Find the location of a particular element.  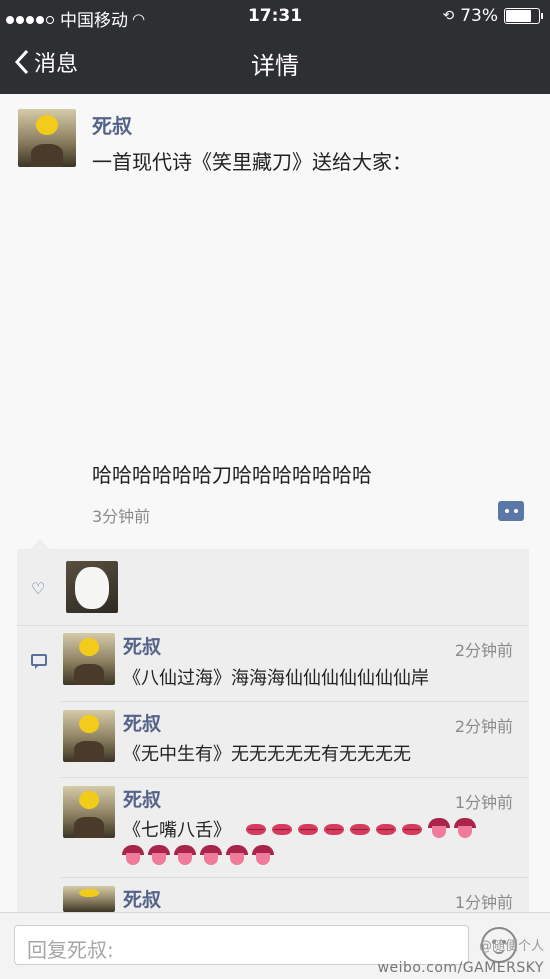

post-author-name: 死叔 is located at coordinates (112, 124).